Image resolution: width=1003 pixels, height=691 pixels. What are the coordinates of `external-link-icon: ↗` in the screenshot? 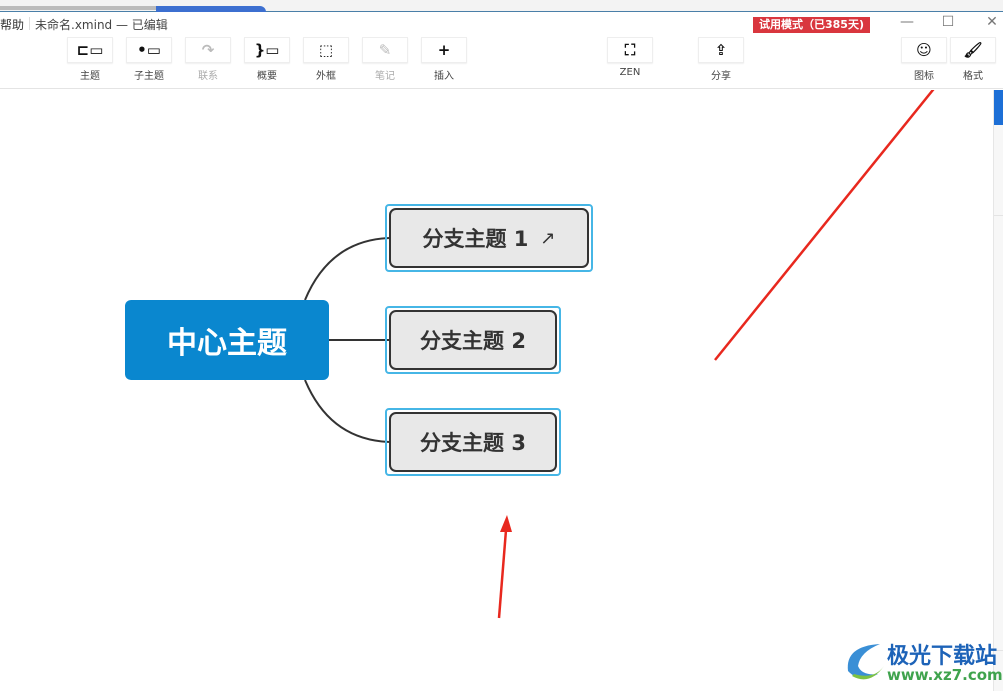 It's located at (547, 238).